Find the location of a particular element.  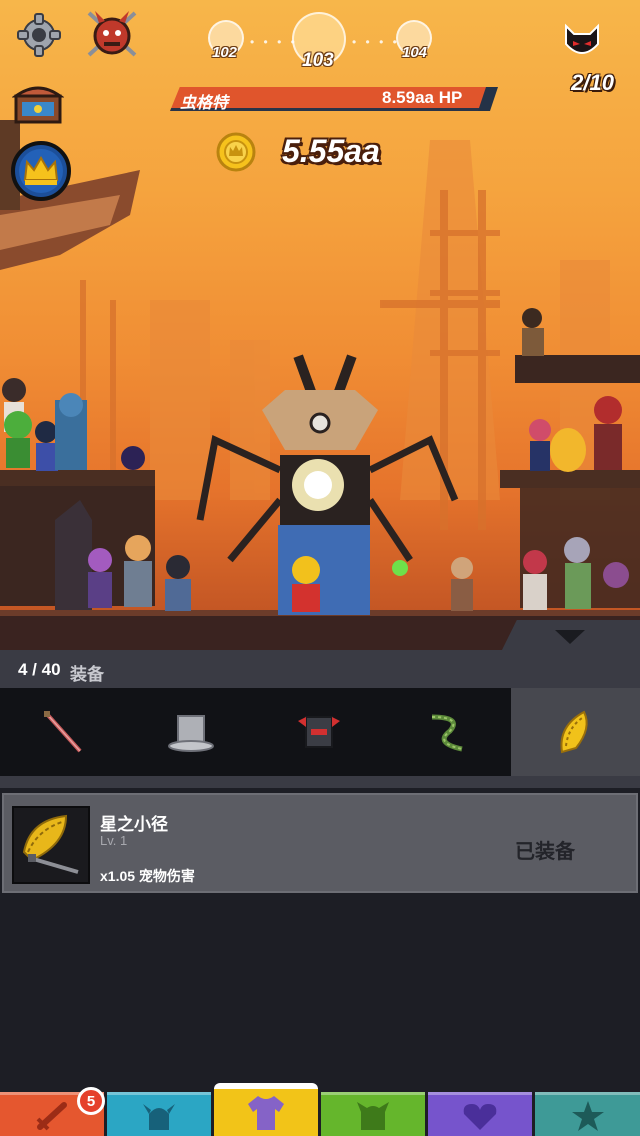

item-effect: x1.05 宠物伤害 is located at coordinates (147, 876).